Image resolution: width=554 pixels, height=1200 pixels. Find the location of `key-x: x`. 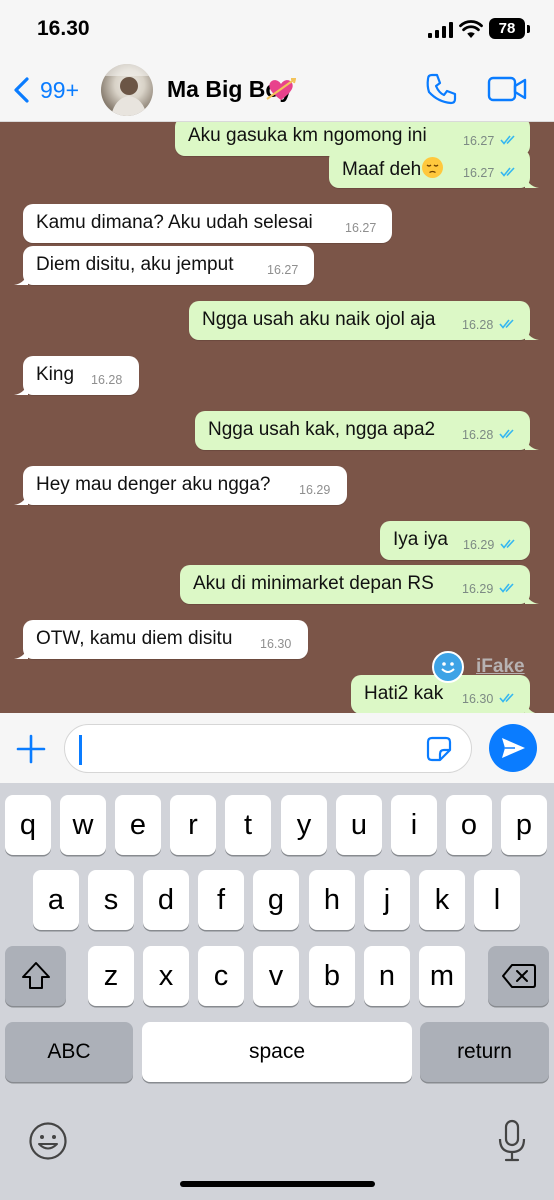

key-x: x is located at coordinates (166, 976).